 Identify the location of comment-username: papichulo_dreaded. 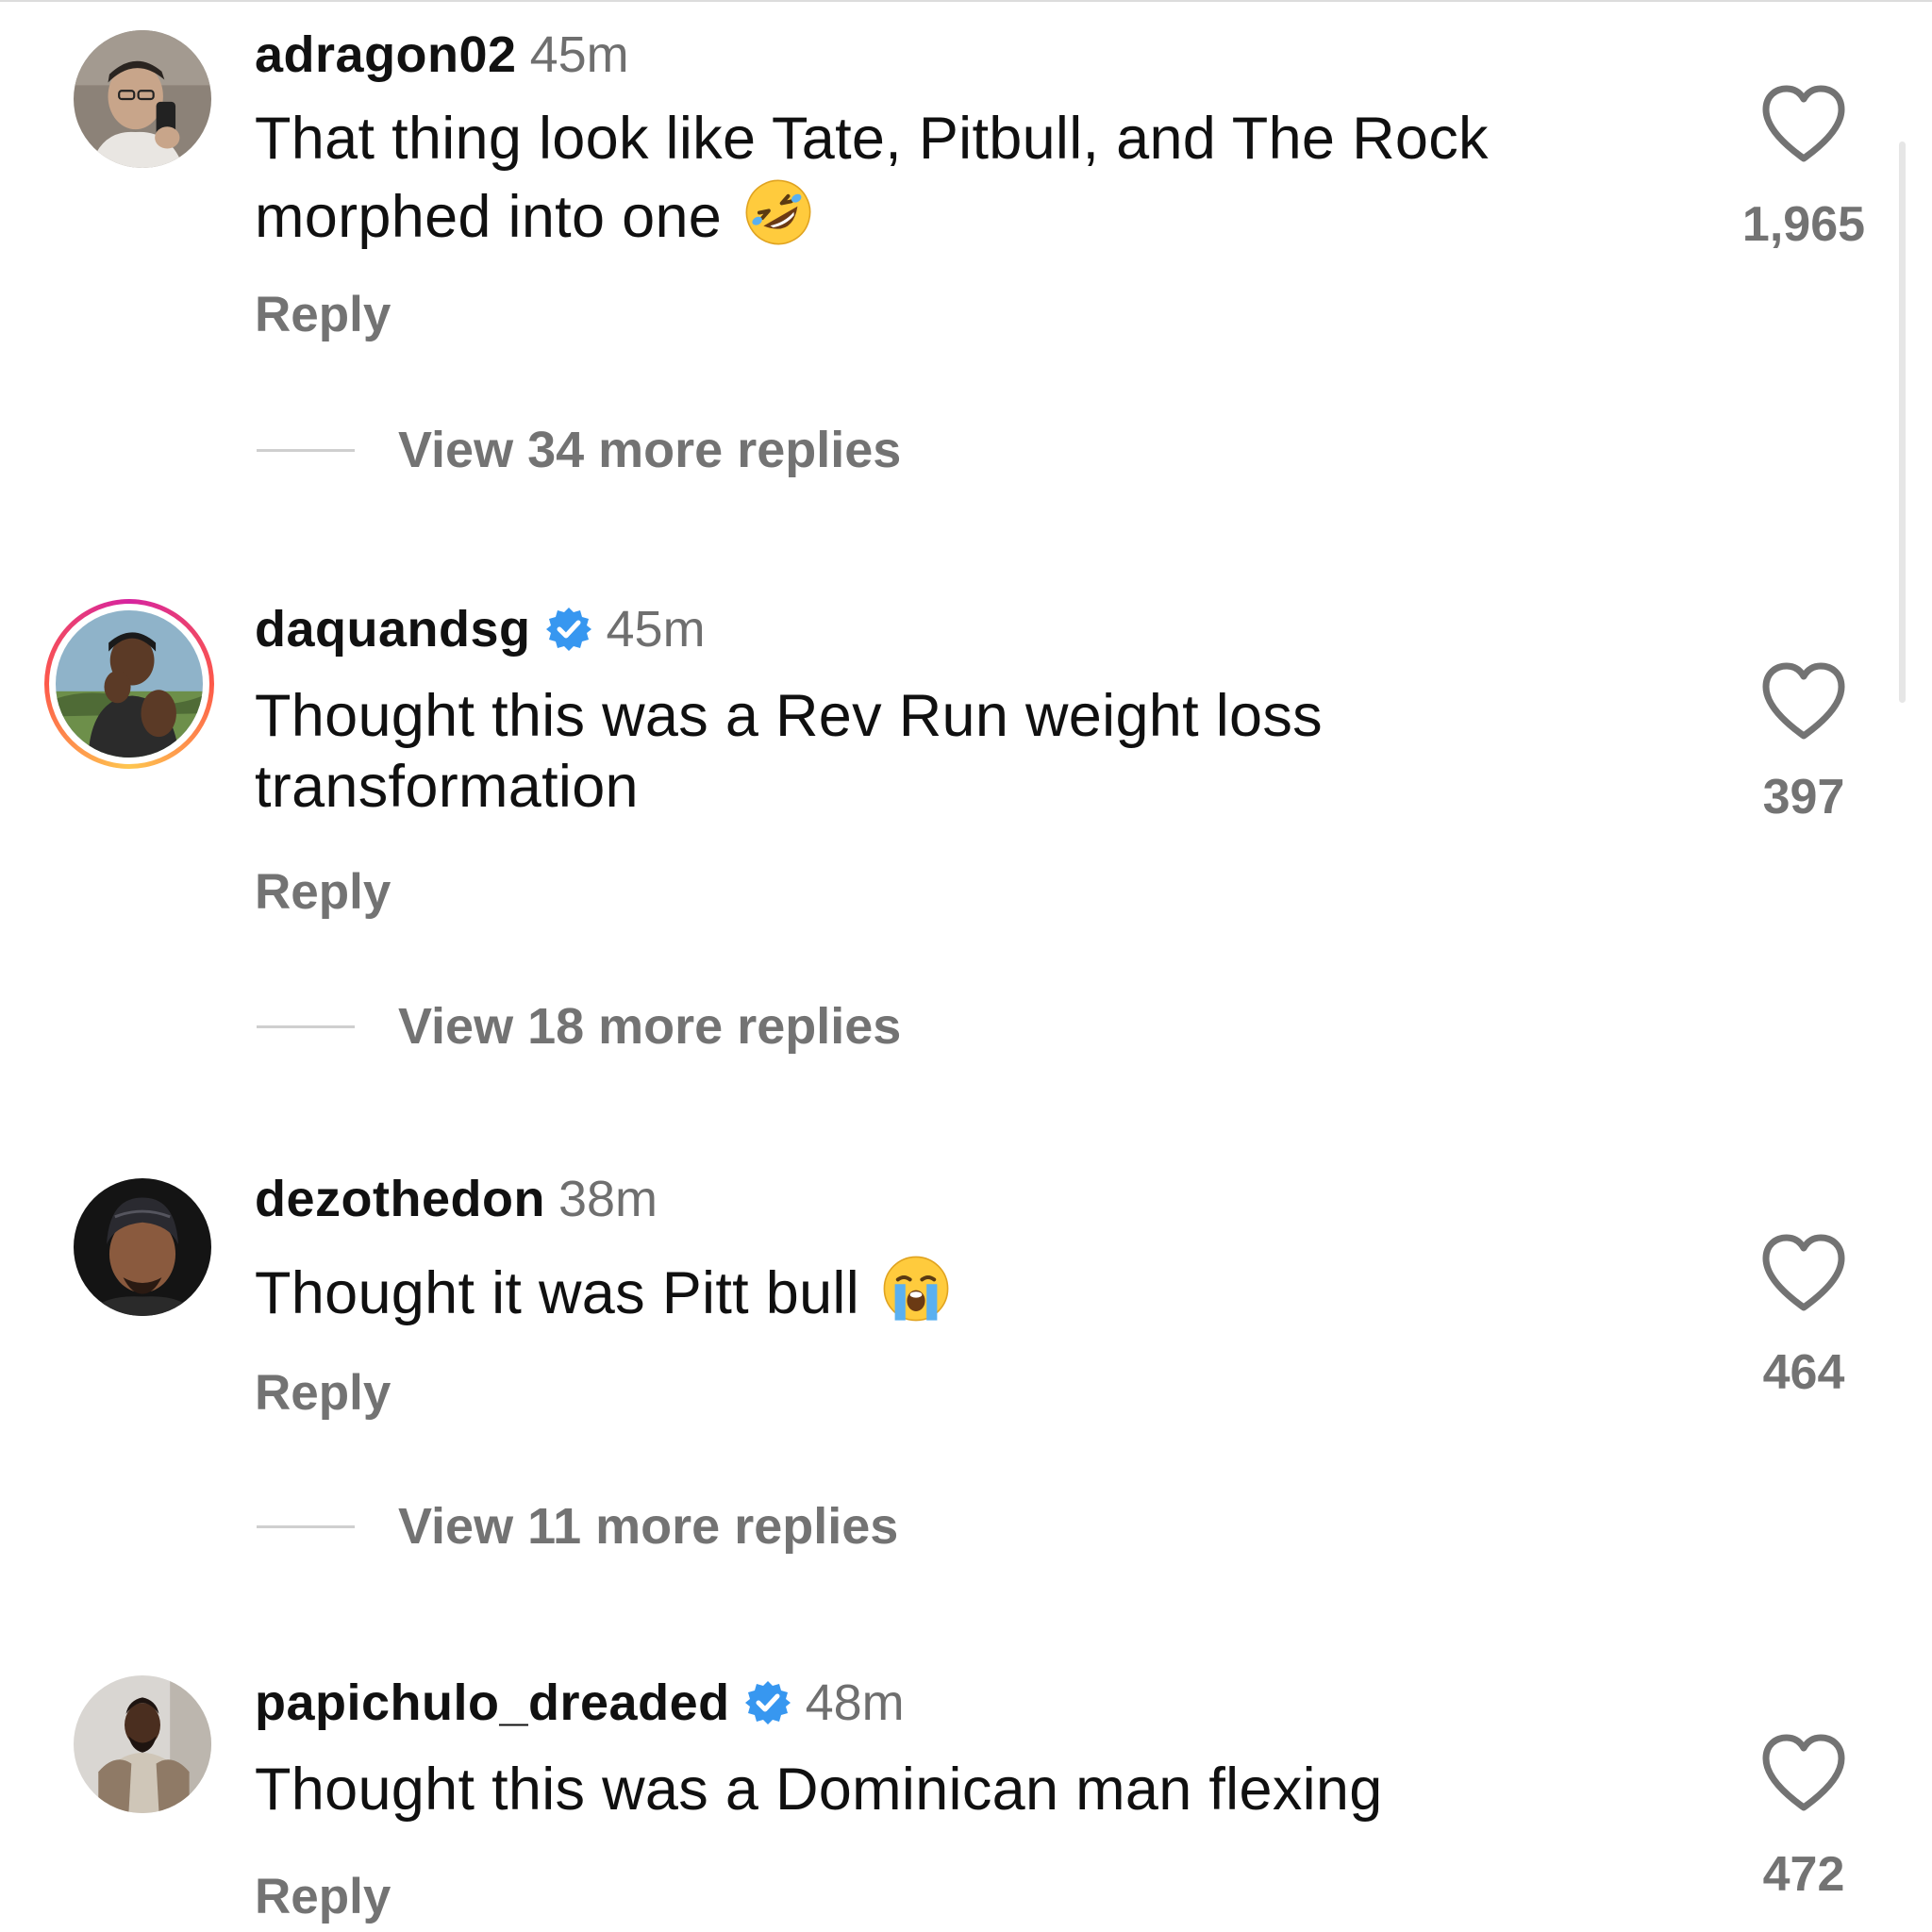
(492, 1703).